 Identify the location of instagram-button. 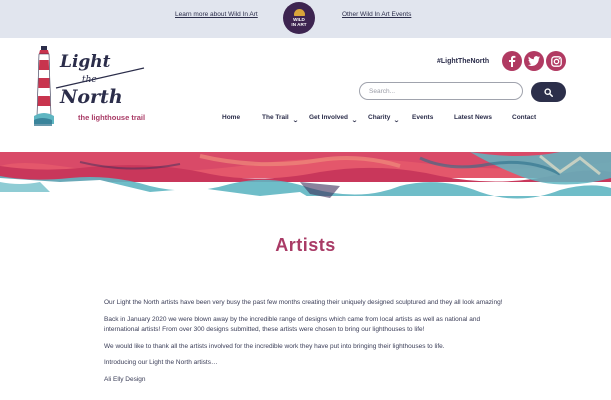
(556, 61).